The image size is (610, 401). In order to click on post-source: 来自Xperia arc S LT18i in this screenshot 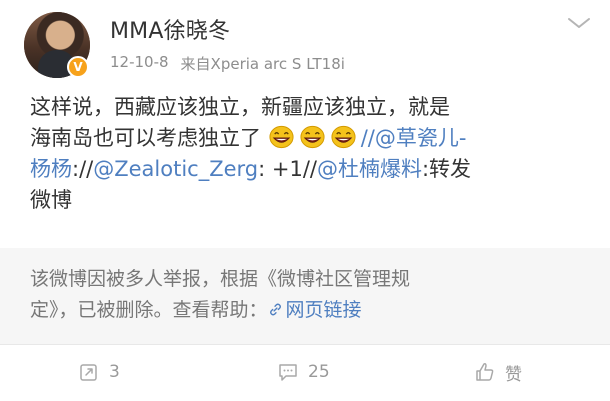, I will do `click(262, 64)`.